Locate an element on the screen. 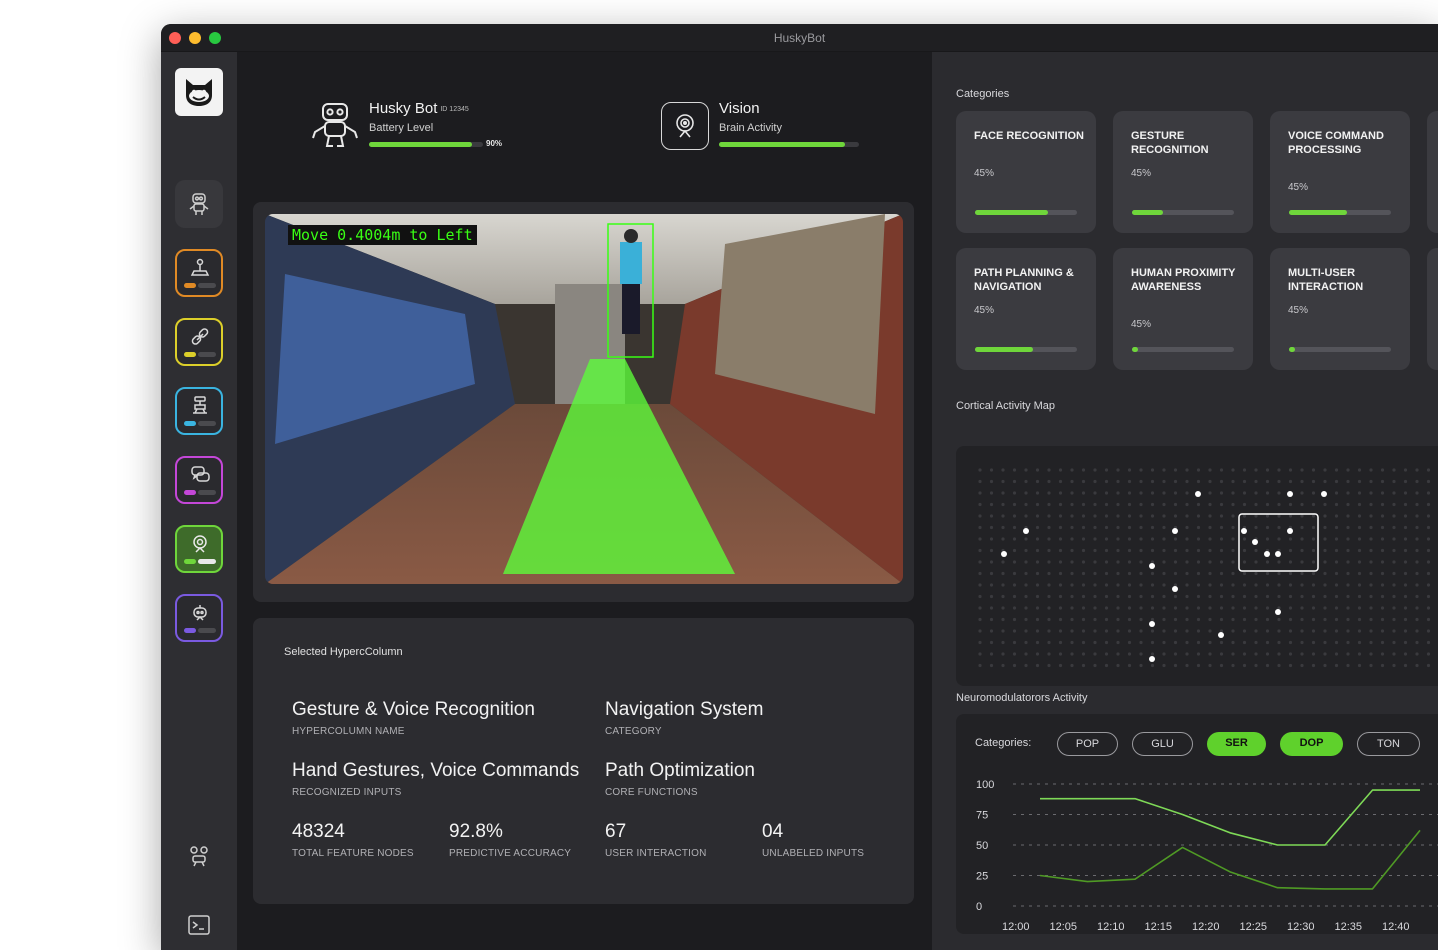  chip-glu: GLU is located at coordinates (1162, 744).